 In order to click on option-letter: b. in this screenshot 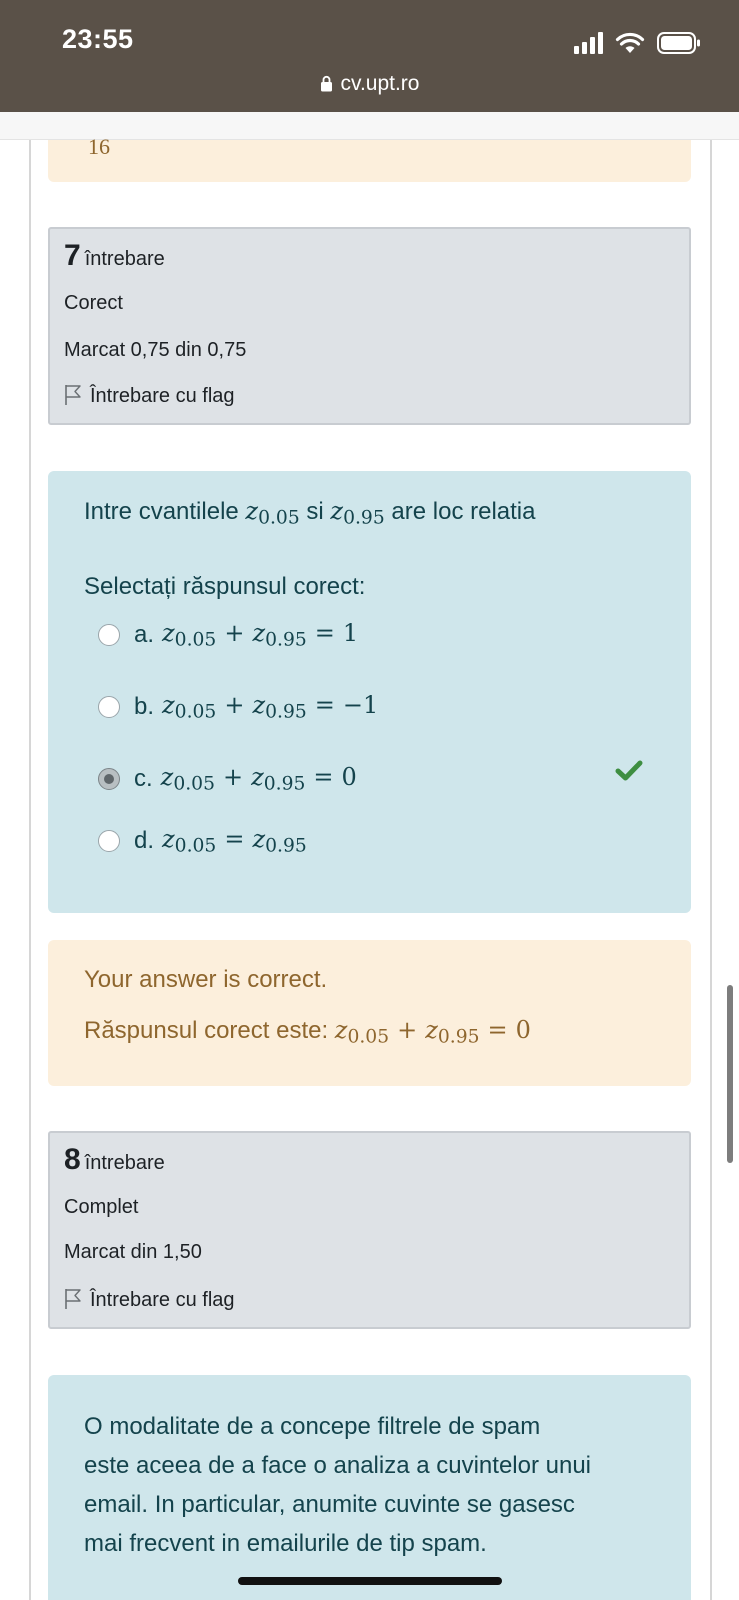, I will do `click(144, 706)`.